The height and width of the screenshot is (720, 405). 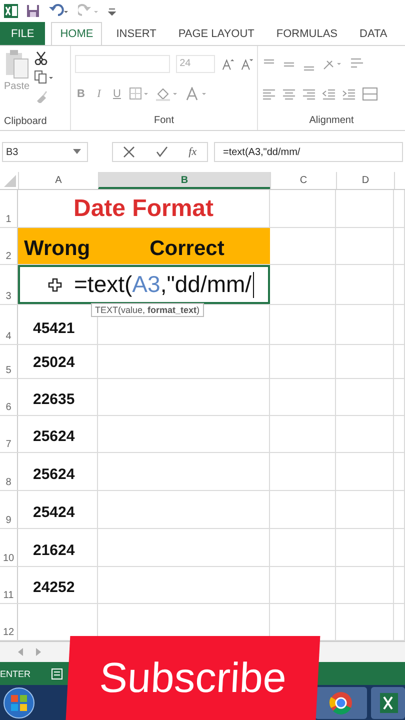 I want to click on font-name-field, so click(x=122, y=64).